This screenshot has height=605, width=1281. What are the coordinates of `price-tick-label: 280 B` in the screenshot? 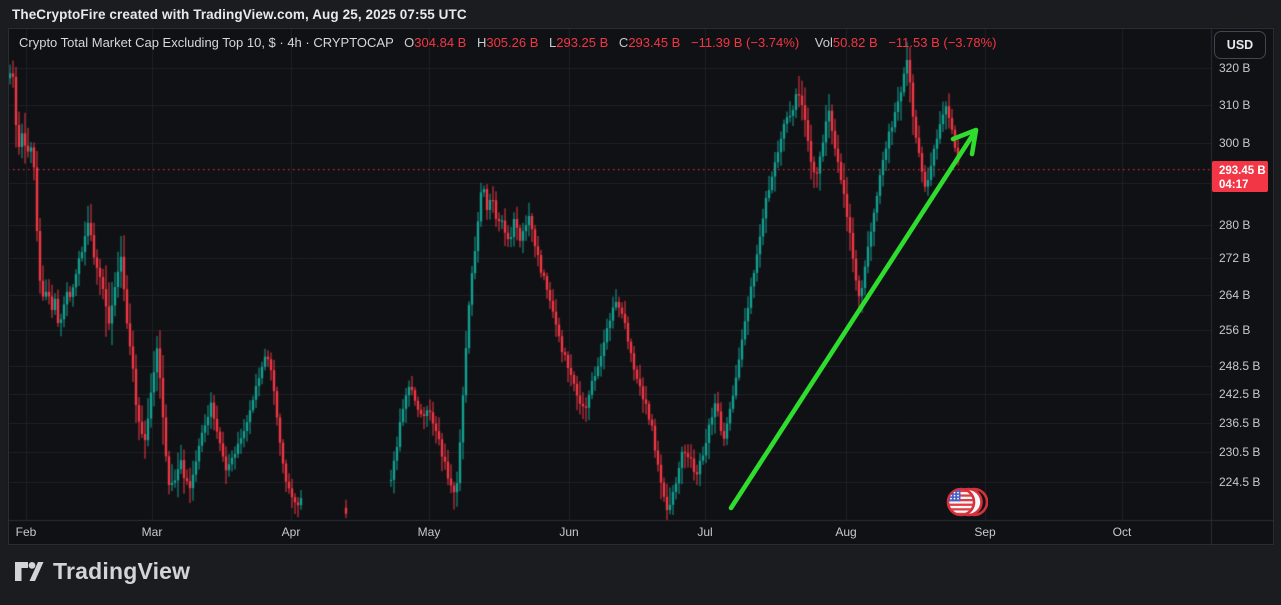 It's located at (1235, 225).